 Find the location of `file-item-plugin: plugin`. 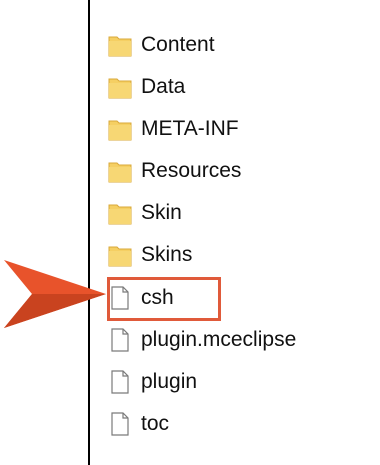

file-item-plugin: plugin is located at coordinates (152, 382).